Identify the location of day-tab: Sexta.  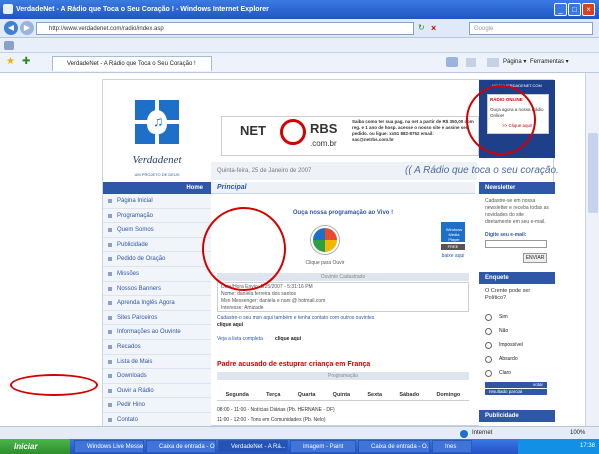
(374, 394).